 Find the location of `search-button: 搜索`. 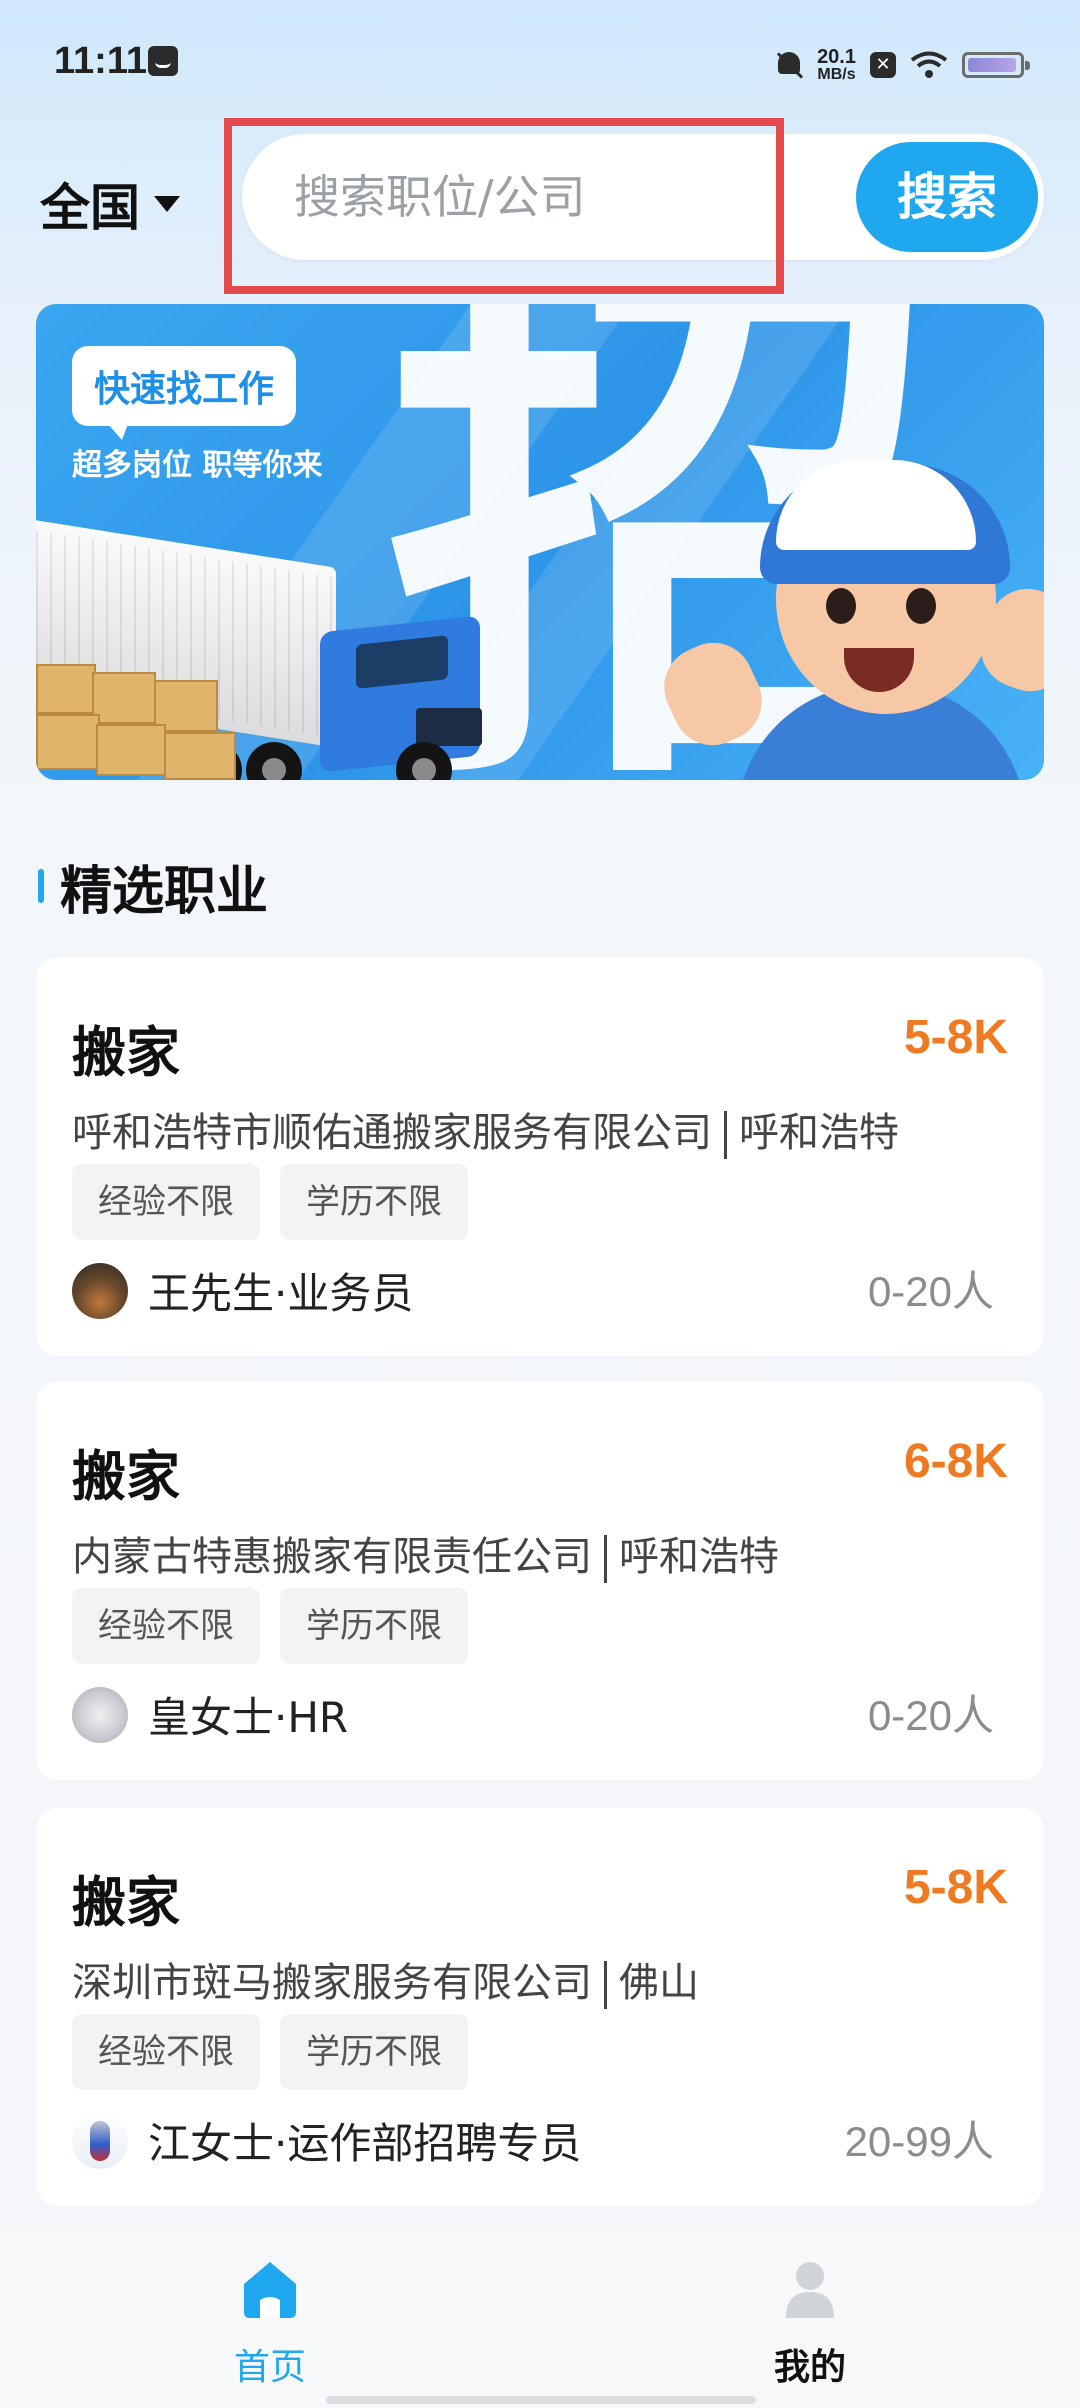

search-button: 搜索 is located at coordinates (947, 197).